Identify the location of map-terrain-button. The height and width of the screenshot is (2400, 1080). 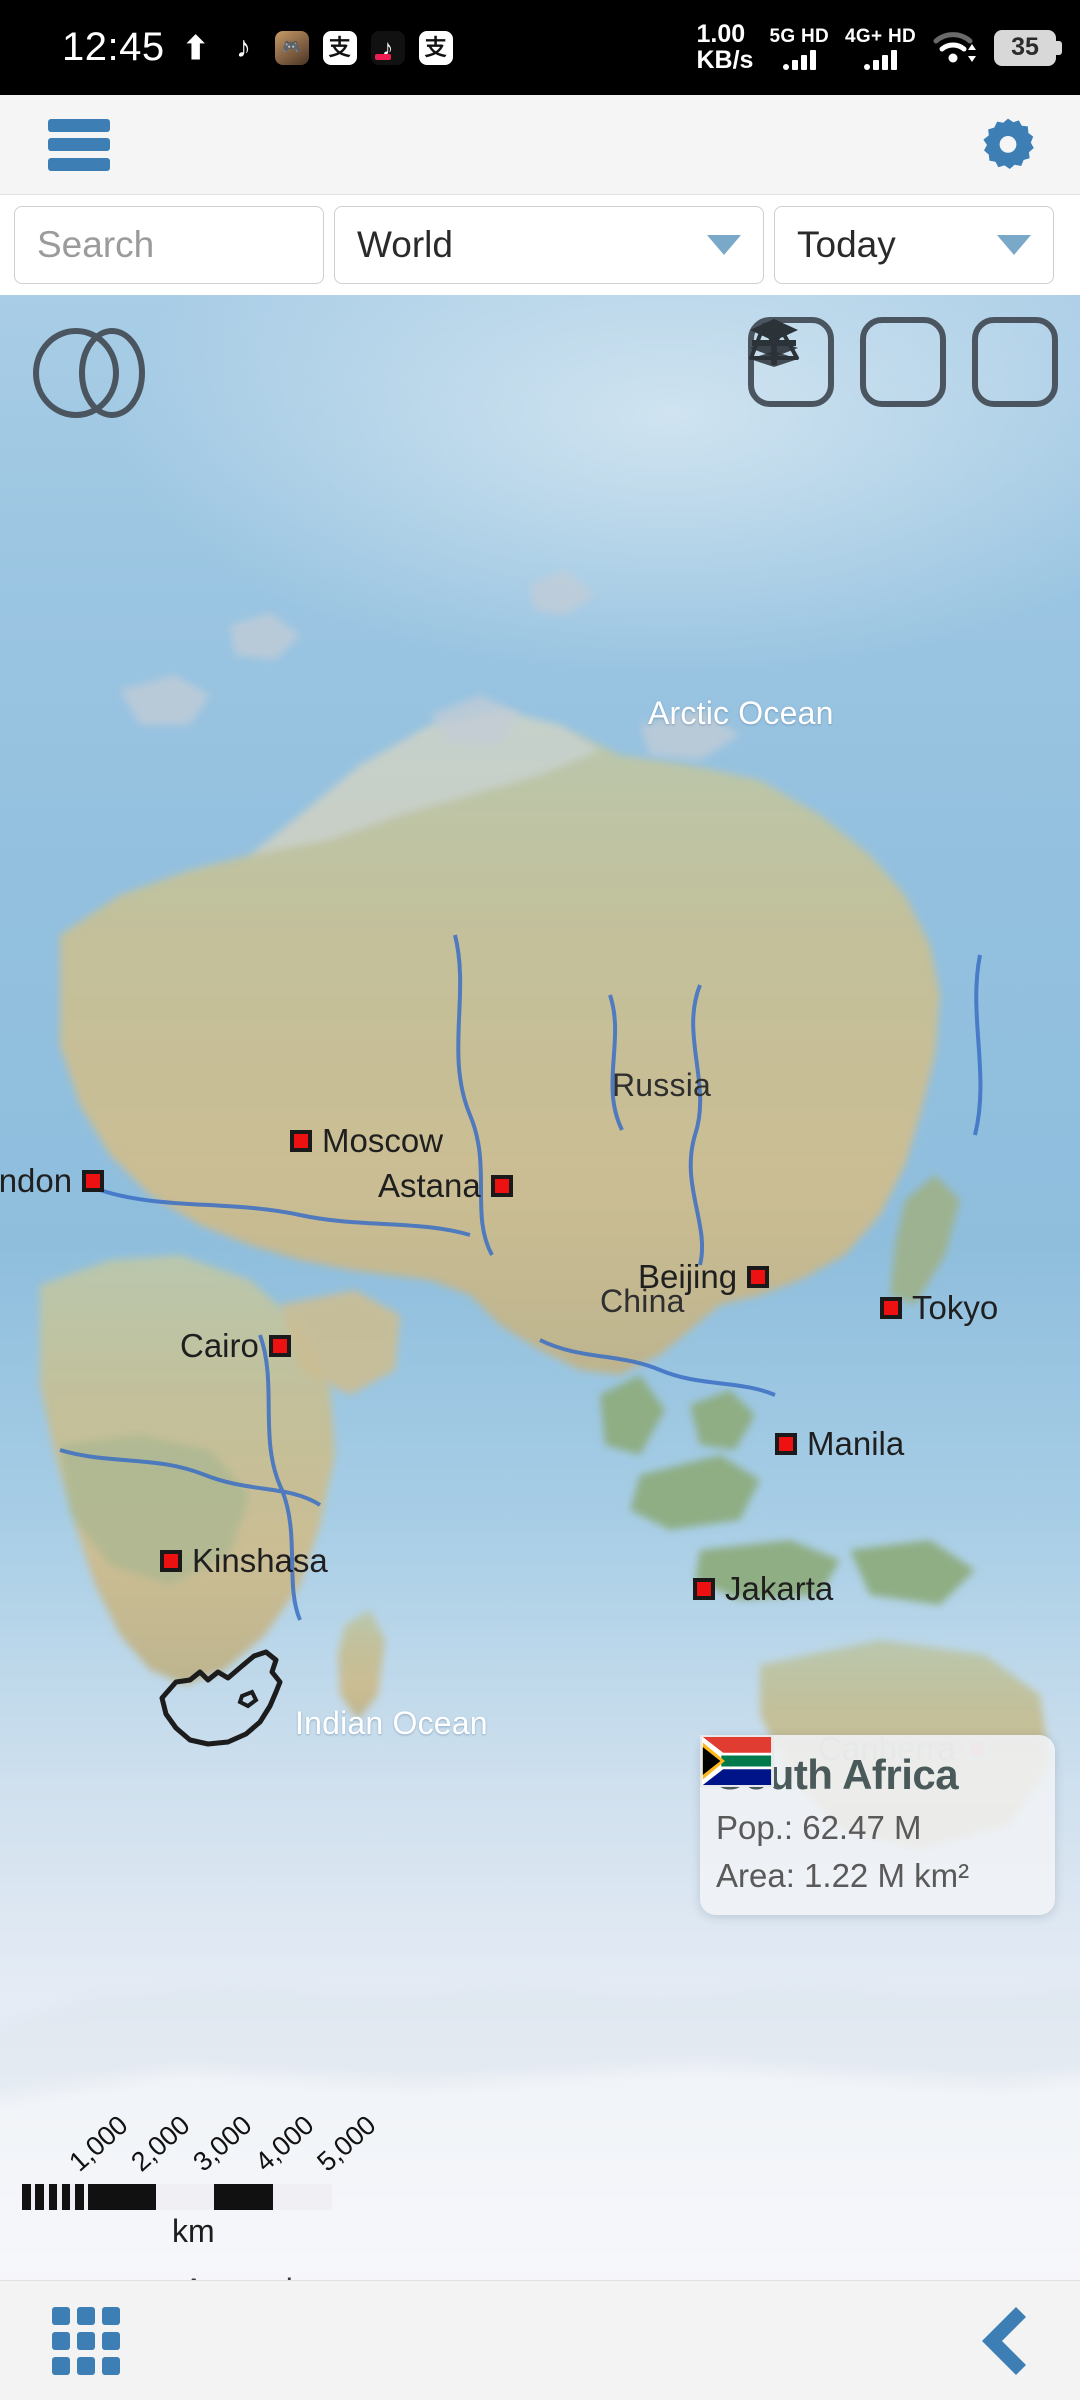
(847, 362).